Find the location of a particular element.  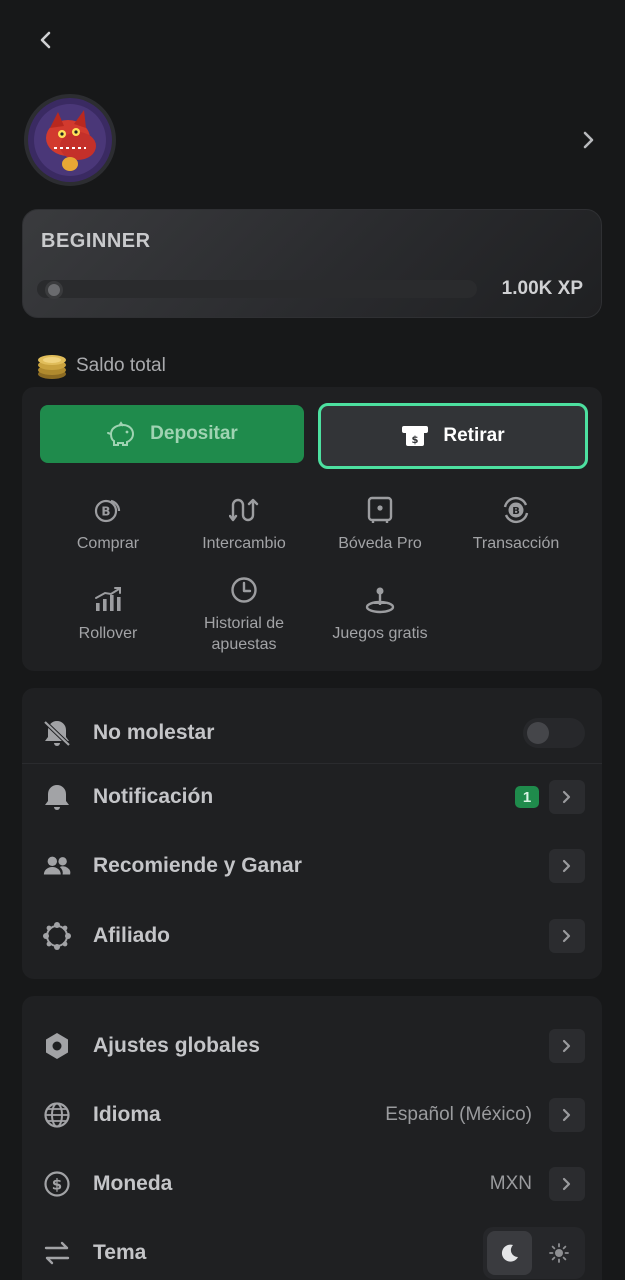

language-value: Español (México) is located at coordinates (458, 1114).